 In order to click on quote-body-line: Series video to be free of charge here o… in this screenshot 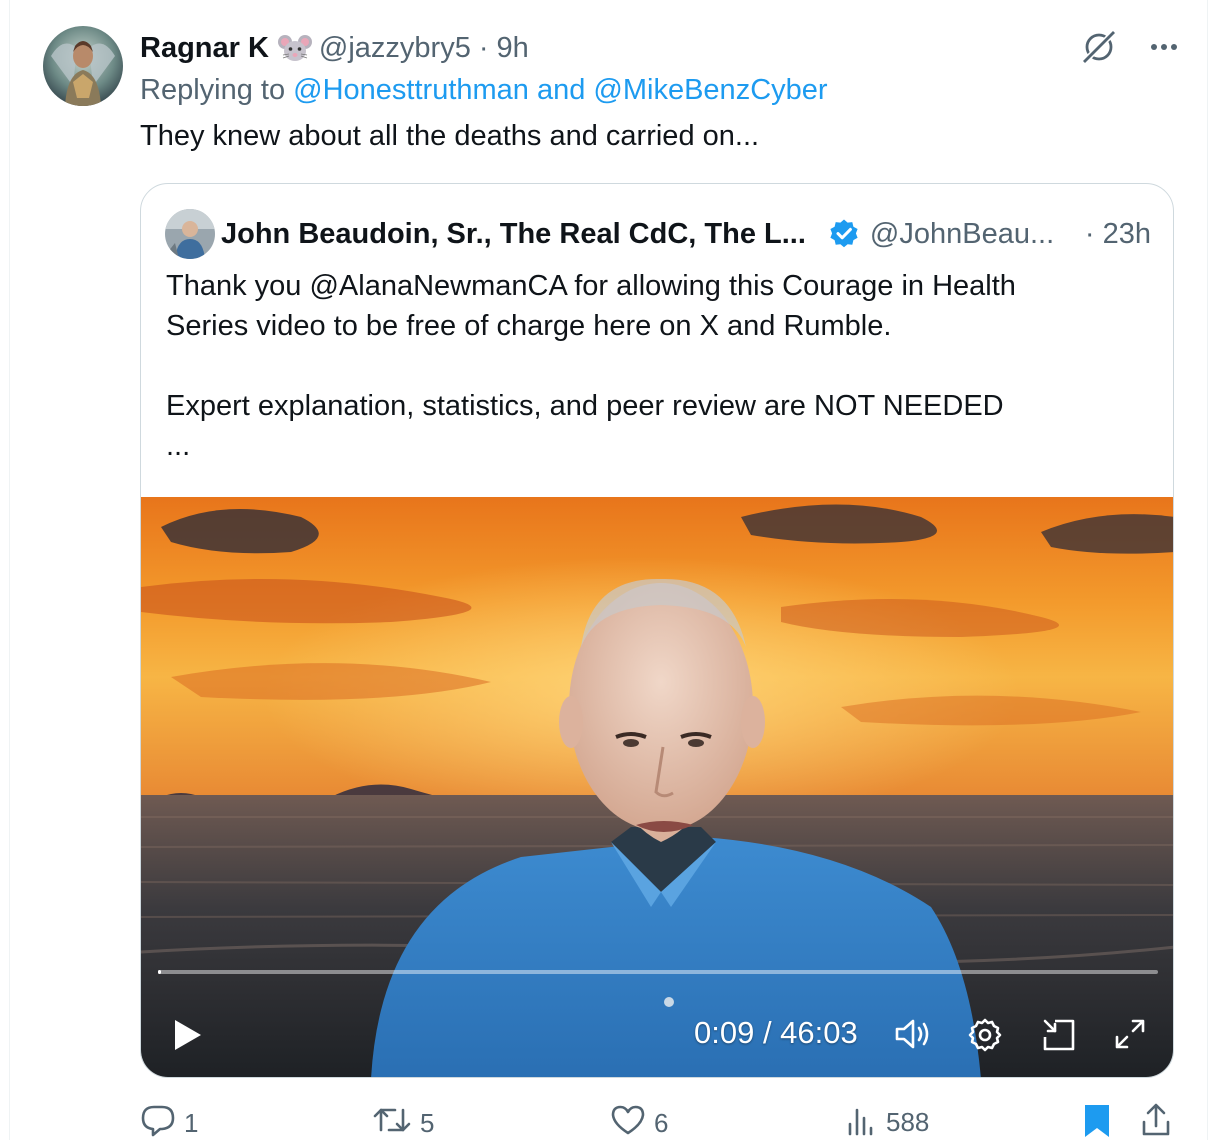, I will do `click(529, 326)`.